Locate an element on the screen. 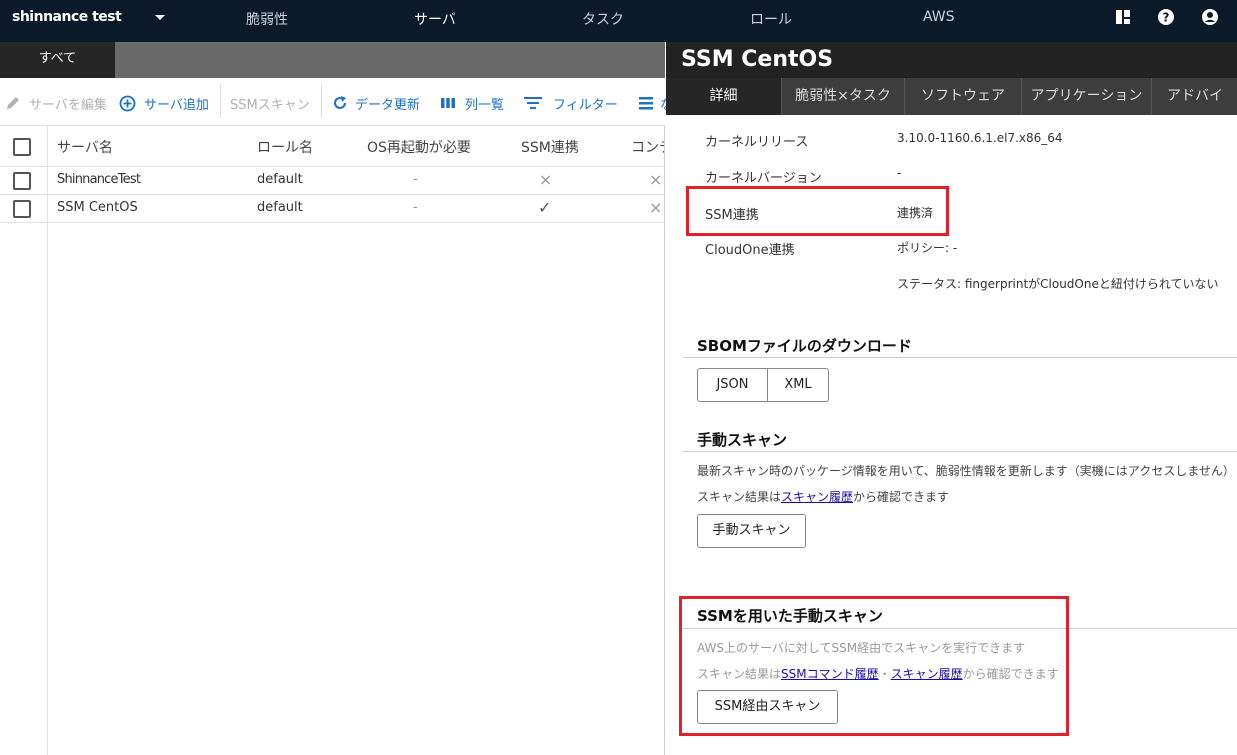  column-header-server-name: サーバ名 is located at coordinates (85, 147).